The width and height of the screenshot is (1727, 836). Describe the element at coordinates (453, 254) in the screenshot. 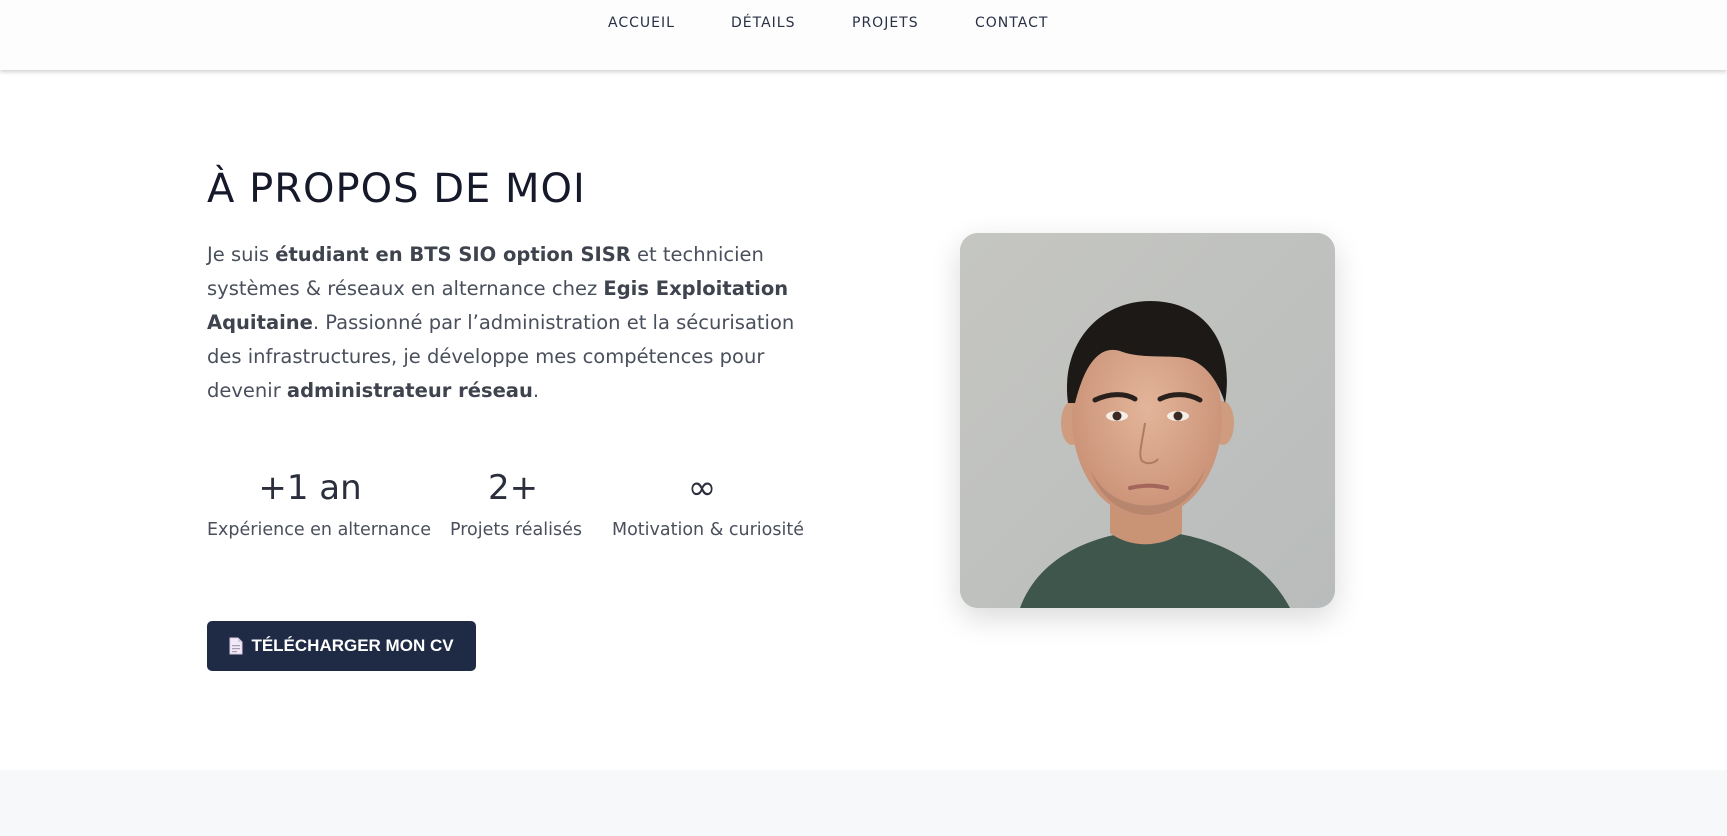

I see `bio-highlight-diploma: étudiant en BTS SIO option SISR` at that location.